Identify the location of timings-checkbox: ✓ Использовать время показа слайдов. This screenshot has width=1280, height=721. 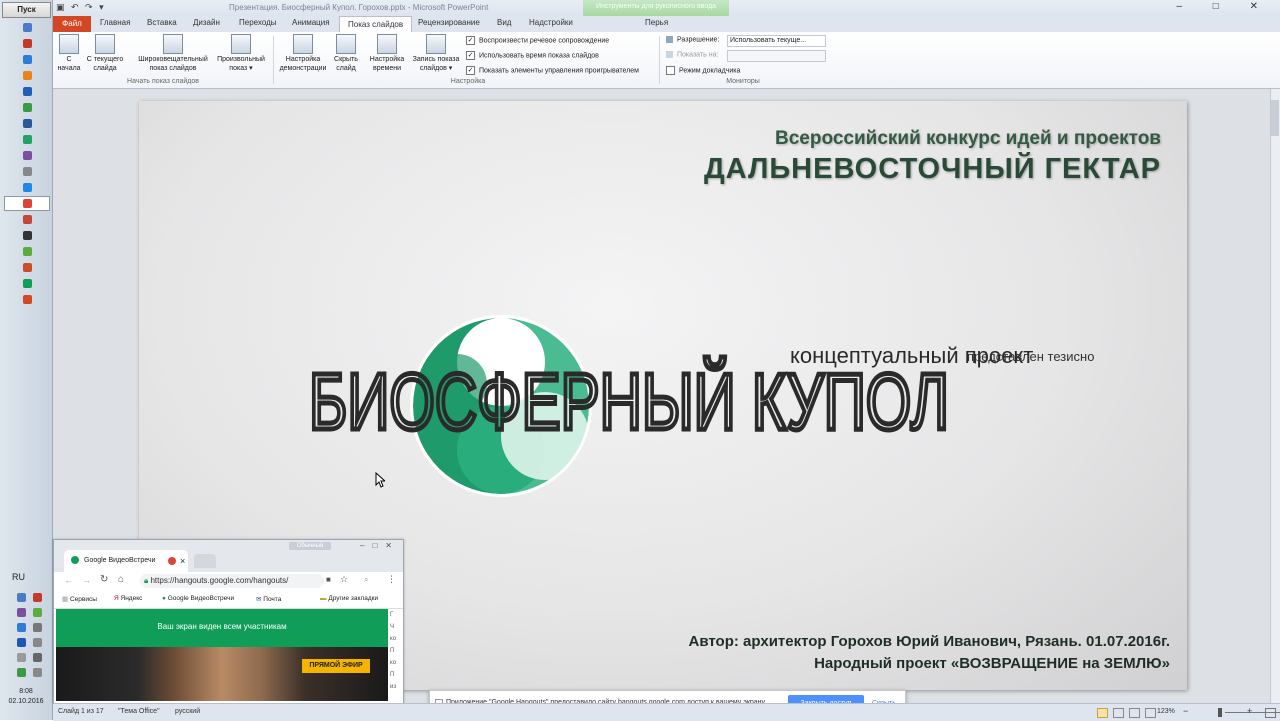
(532, 55).